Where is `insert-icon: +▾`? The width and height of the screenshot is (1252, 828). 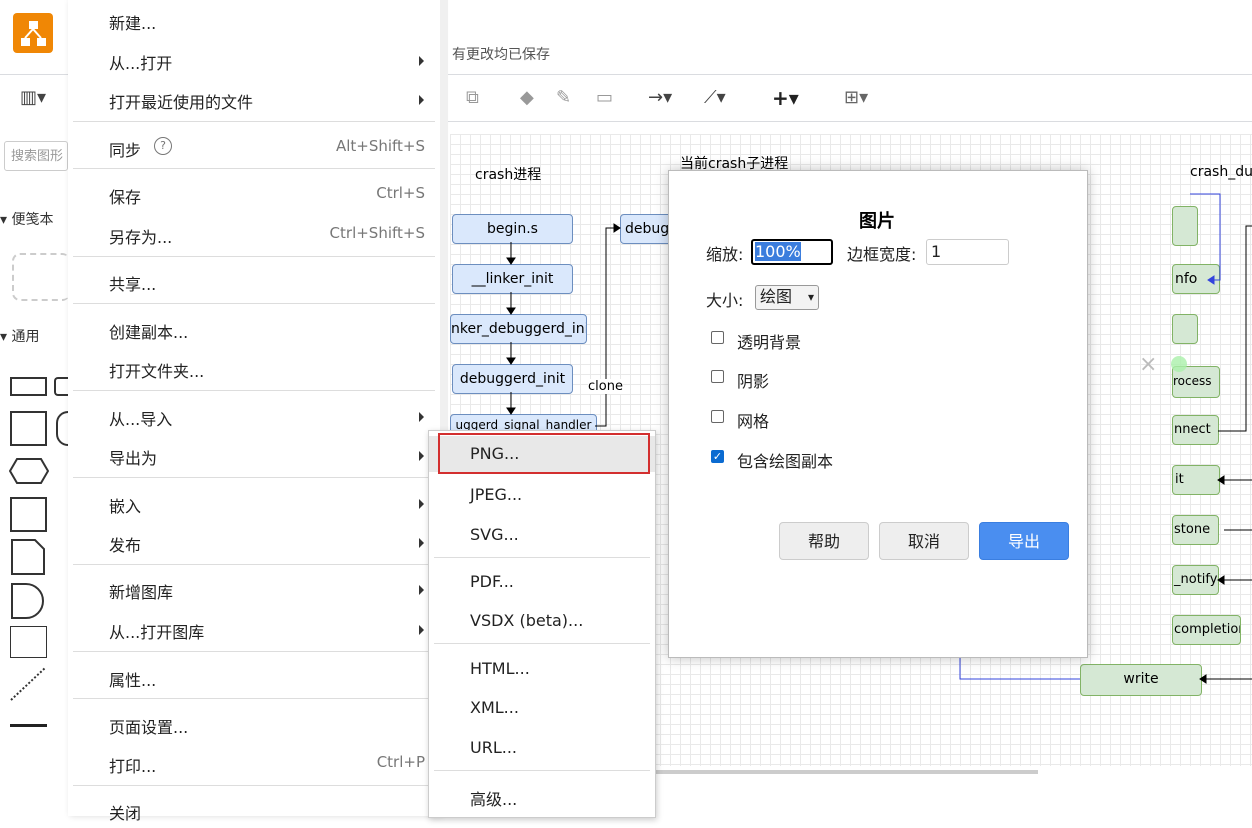
insert-icon: +▾ is located at coordinates (785, 98).